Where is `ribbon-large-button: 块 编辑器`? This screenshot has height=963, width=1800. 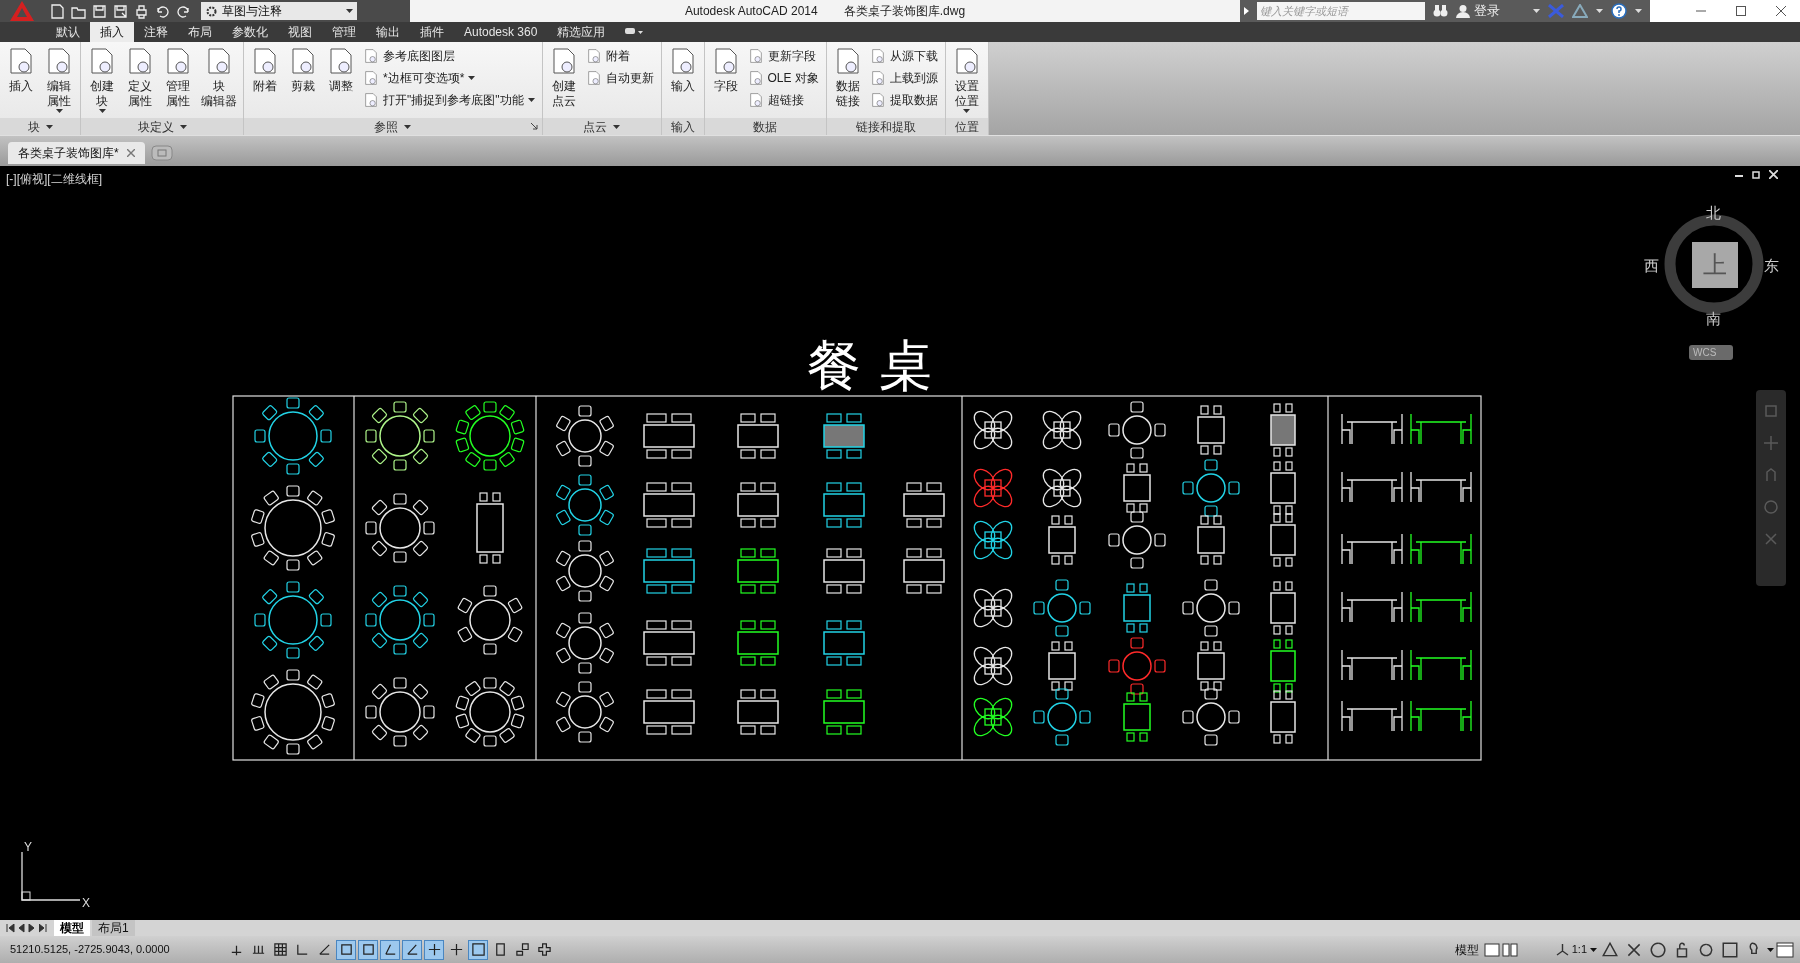
ribbon-large-button: 块 编辑器 is located at coordinates (219, 77).